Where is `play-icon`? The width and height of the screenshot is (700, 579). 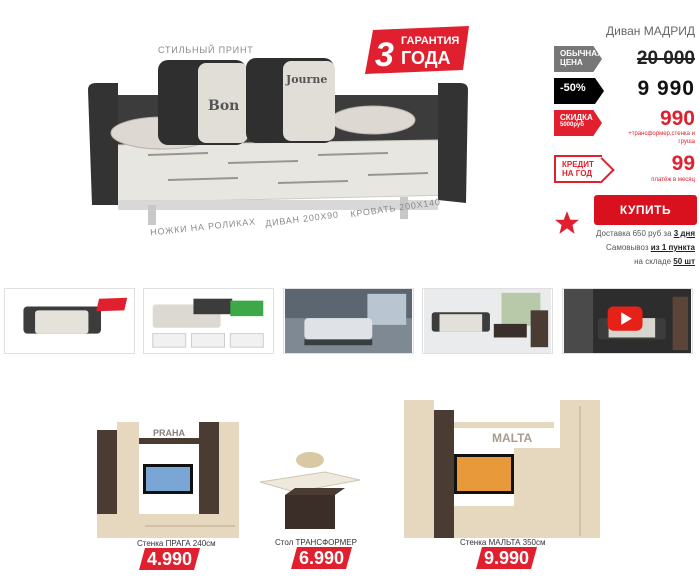
play-icon is located at coordinates (625, 318).